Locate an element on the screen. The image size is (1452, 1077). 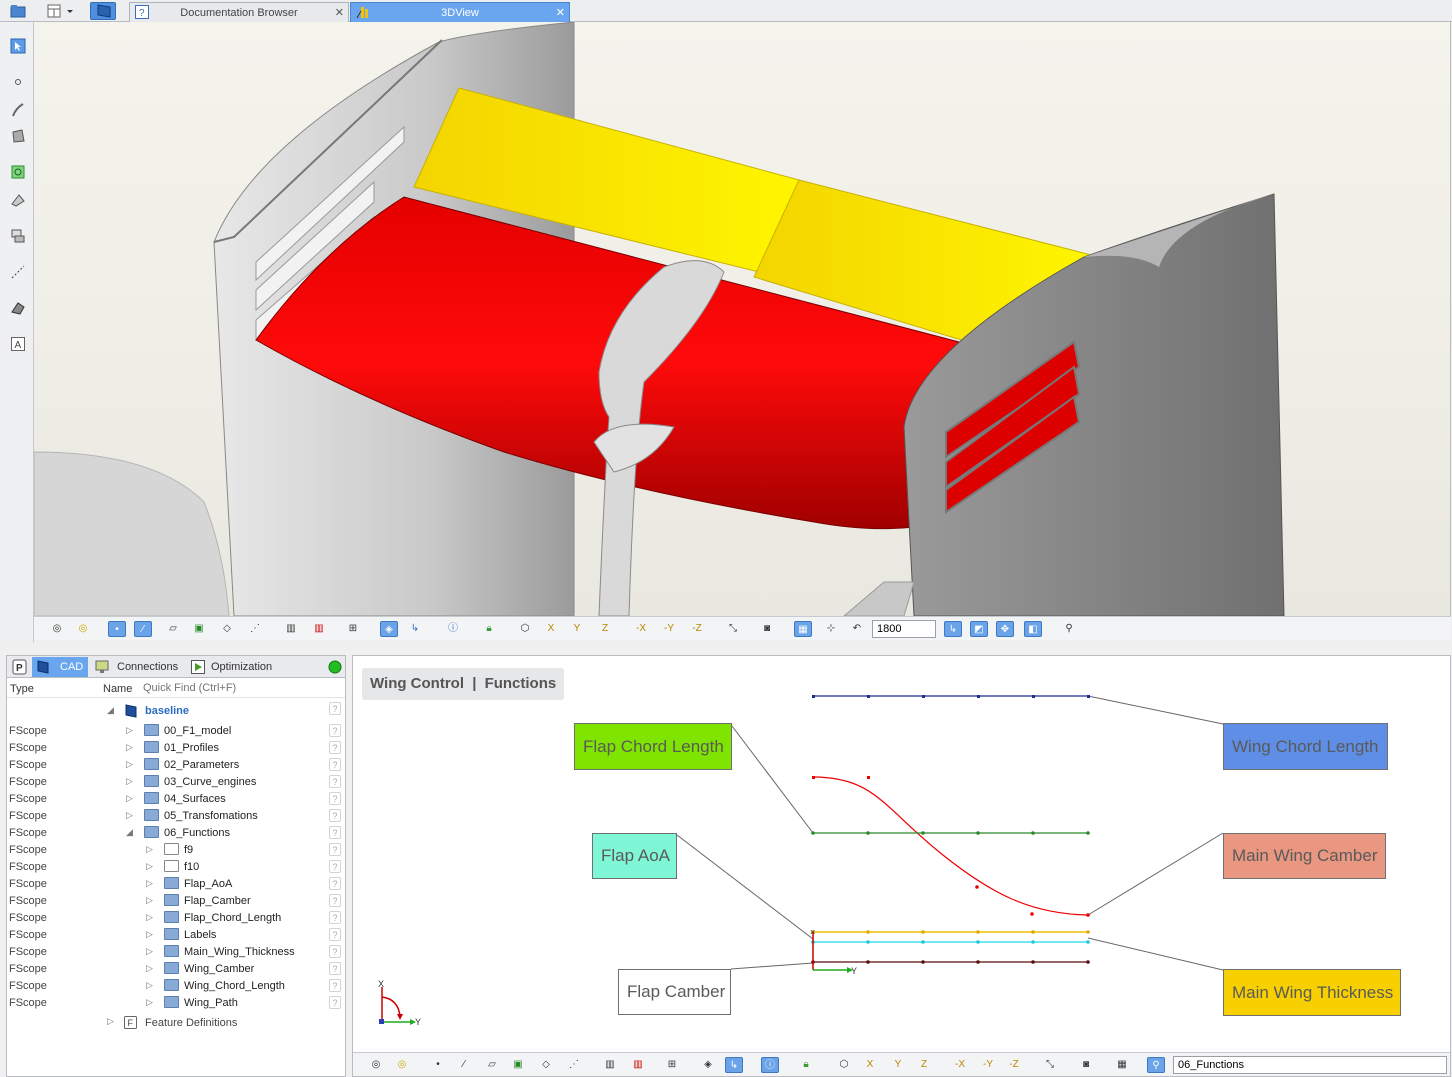
view-z-icon: Z is located at coordinates (924, 1065).